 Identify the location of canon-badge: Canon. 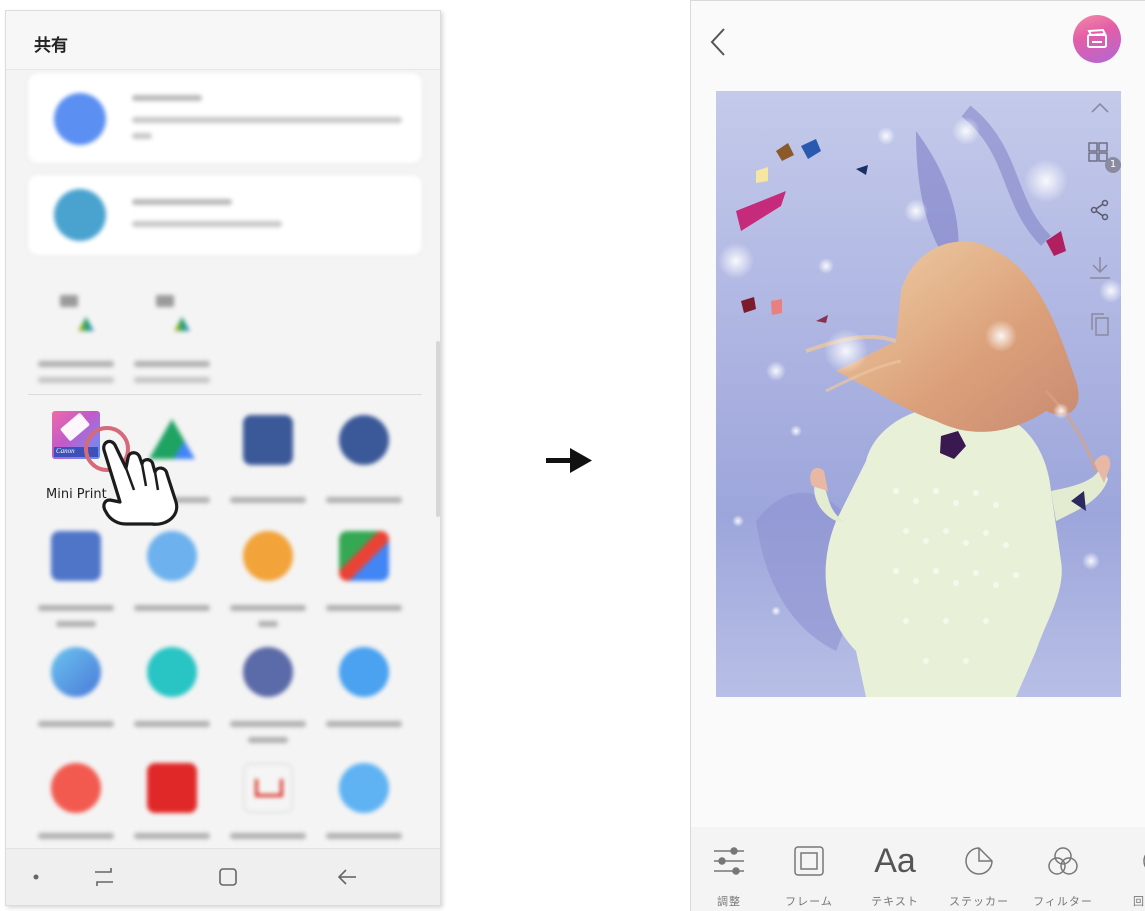
(65, 451).